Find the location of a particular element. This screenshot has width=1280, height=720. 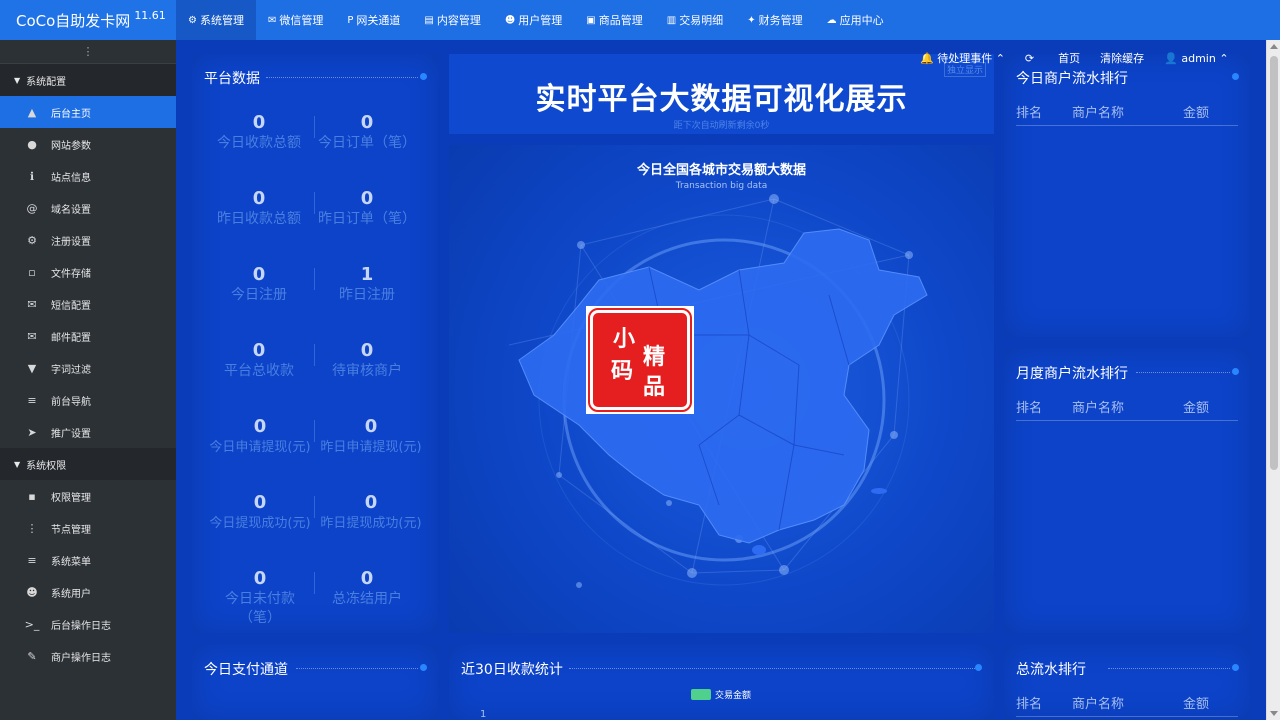

sidebar-item-label: 后台操作日志 is located at coordinates (81, 626).